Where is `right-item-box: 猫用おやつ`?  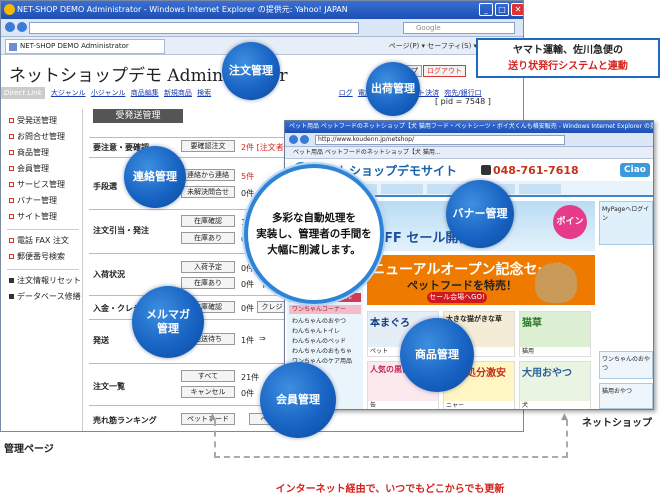
right-item-box: 猫用おやつ is located at coordinates (626, 396).